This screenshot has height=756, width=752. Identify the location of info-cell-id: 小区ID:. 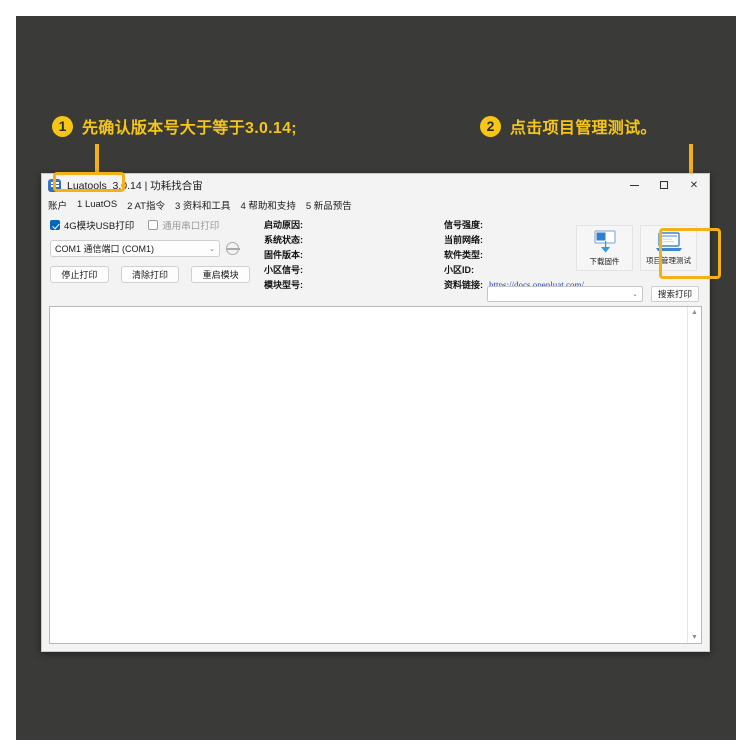
(514, 270).